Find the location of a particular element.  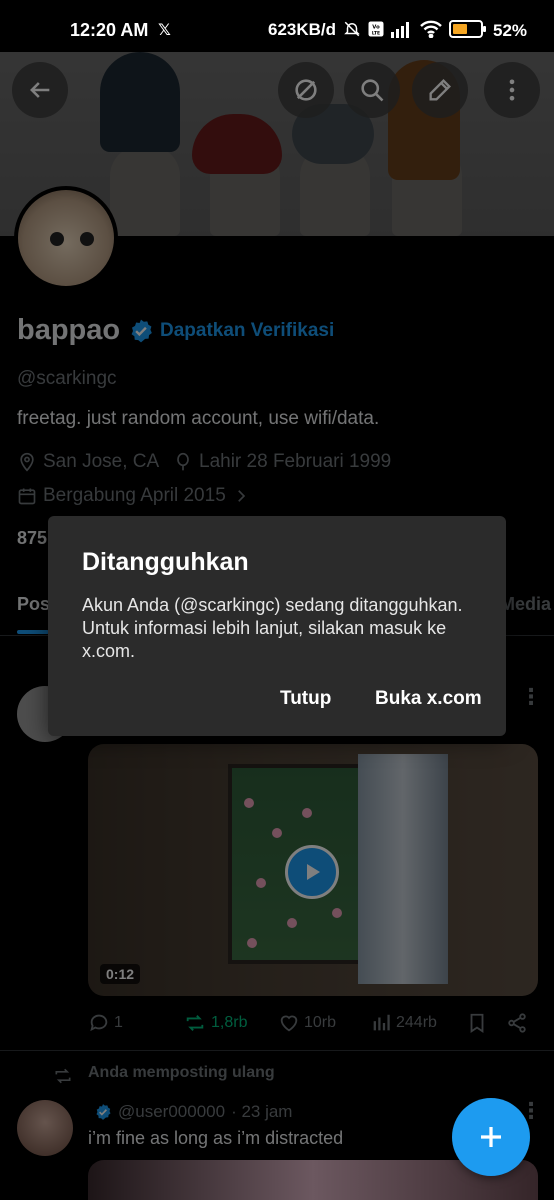

mute-bell-icon is located at coordinates (352, 29).